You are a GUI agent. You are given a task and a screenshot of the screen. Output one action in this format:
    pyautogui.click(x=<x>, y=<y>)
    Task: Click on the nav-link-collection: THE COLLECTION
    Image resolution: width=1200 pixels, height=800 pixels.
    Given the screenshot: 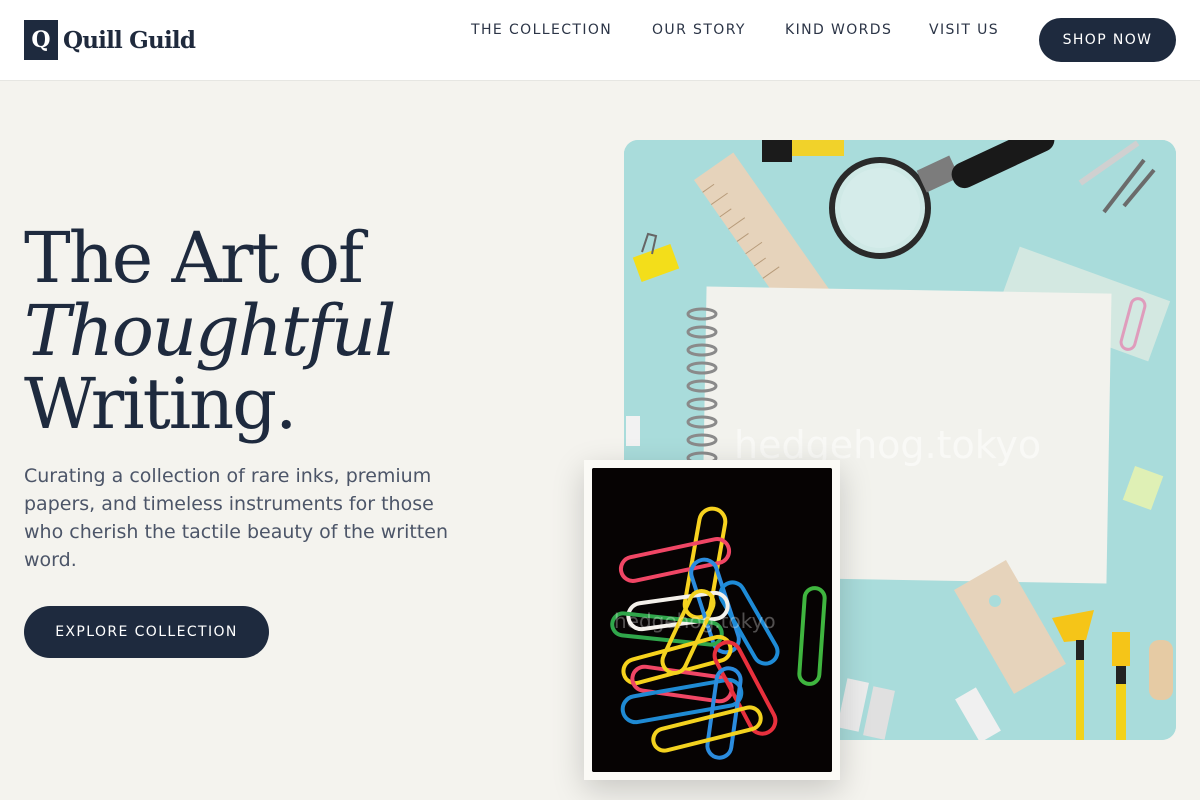 What is the action you would take?
    pyautogui.click(x=541, y=30)
    